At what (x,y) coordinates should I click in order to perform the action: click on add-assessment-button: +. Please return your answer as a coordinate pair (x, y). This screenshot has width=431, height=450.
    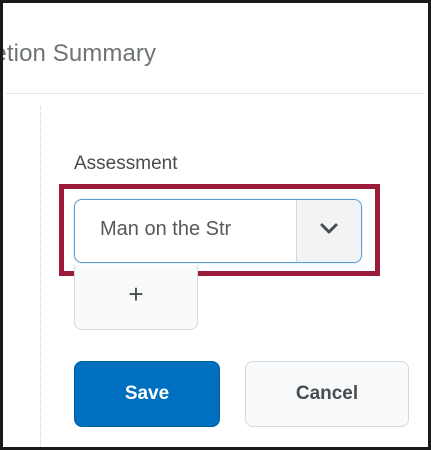
    Looking at the image, I should click on (136, 297).